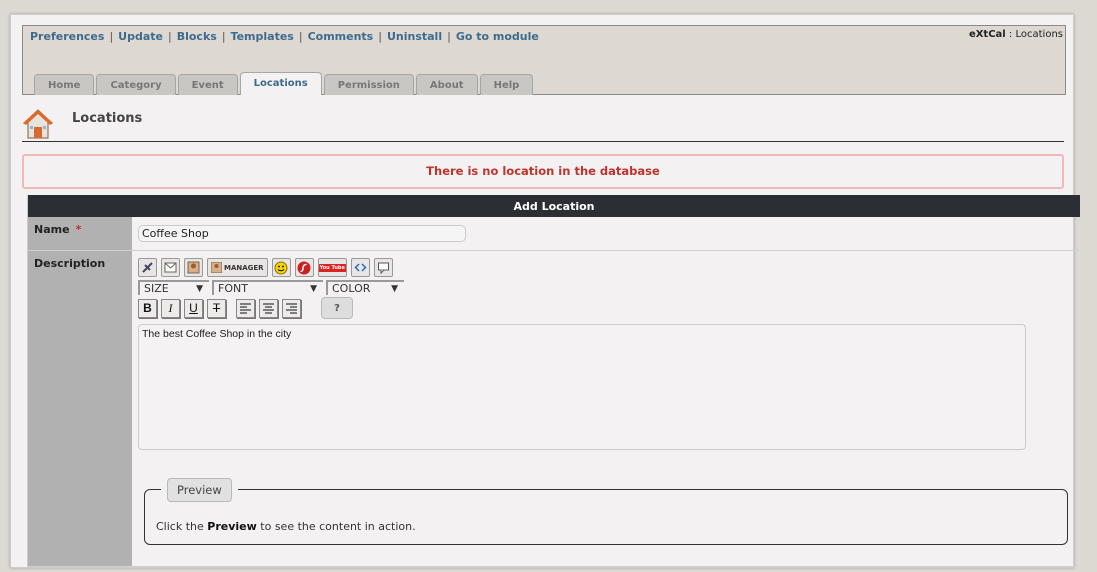  Describe the element at coordinates (332, 267) in the screenshot. I see `youtube-icon: You Tube` at that location.